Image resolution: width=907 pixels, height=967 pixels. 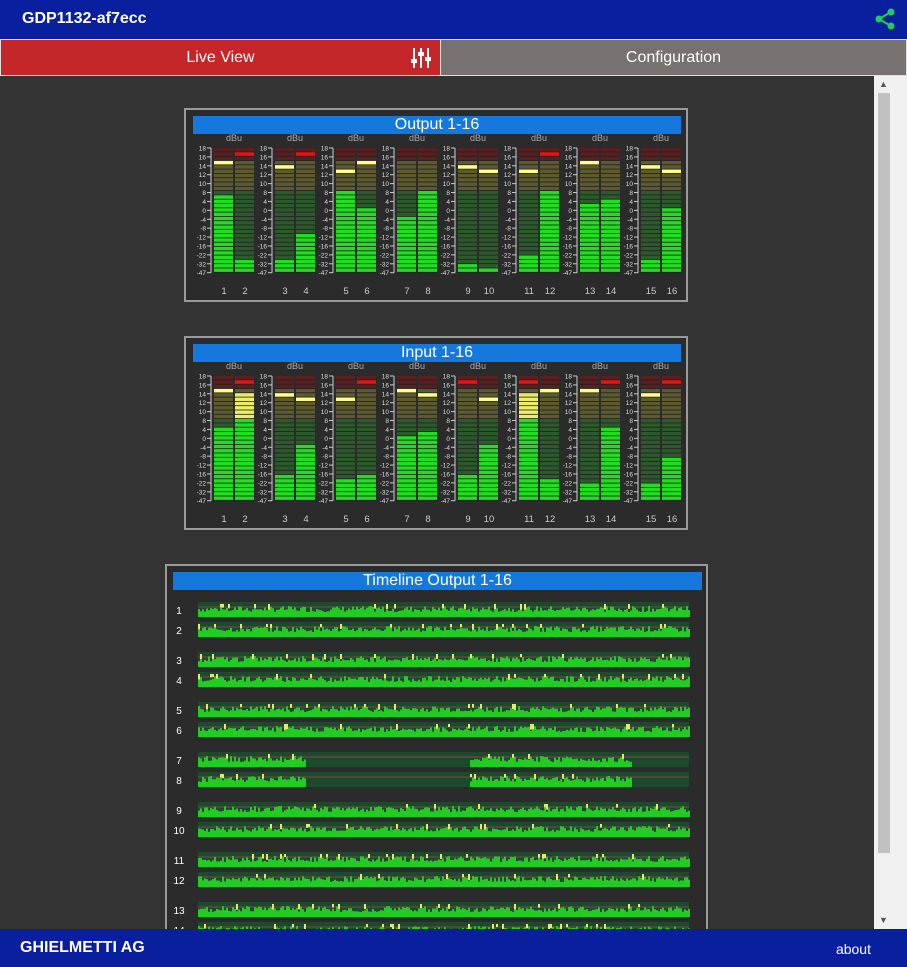 I want to click on share-icon, so click(x=885, y=19).